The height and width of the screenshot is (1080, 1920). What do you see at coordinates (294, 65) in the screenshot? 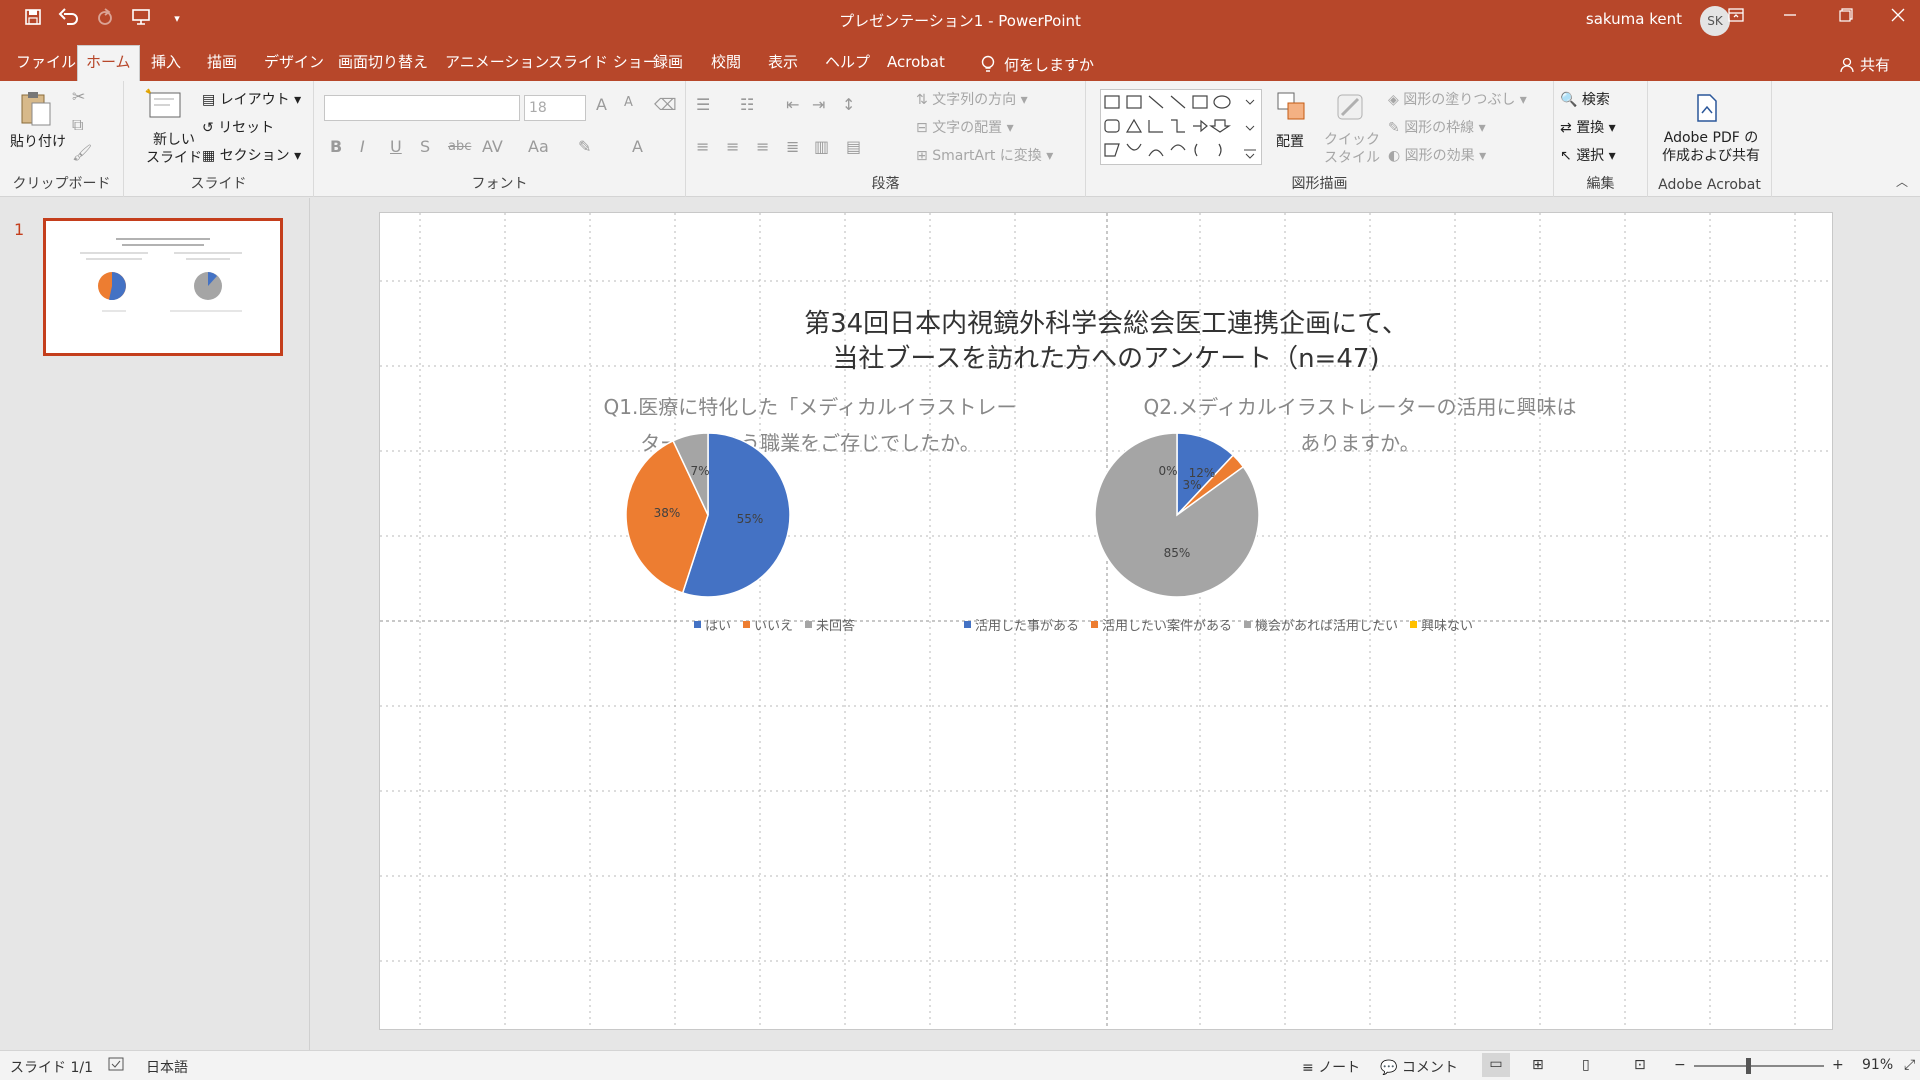
I see `tab-design: デザイン` at bounding box center [294, 65].